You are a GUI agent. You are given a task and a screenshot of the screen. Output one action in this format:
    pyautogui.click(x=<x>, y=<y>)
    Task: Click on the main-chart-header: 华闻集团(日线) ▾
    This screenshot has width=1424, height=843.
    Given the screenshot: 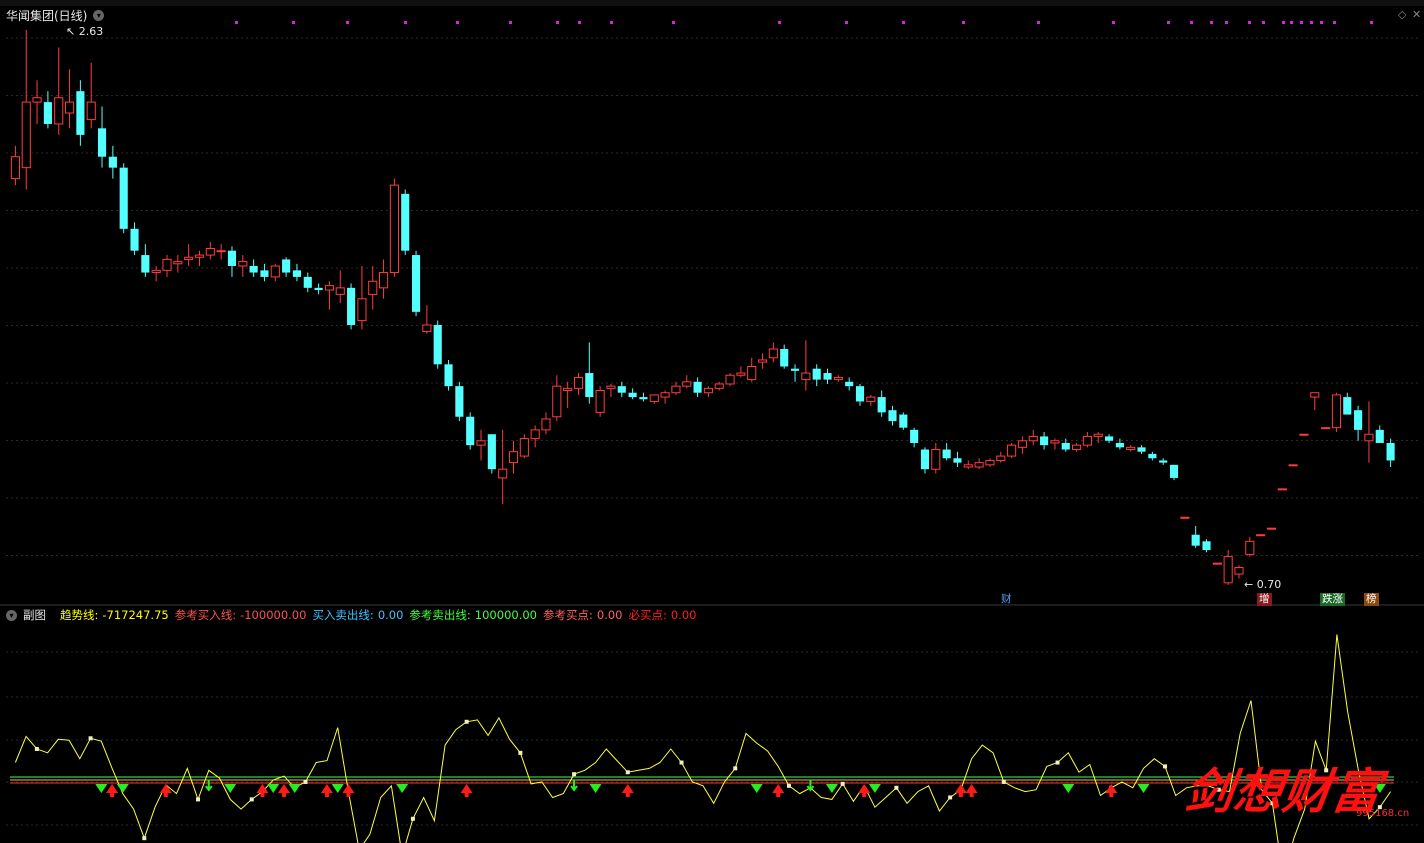 What is the action you would take?
    pyautogui.click(x=55, y=15)
    